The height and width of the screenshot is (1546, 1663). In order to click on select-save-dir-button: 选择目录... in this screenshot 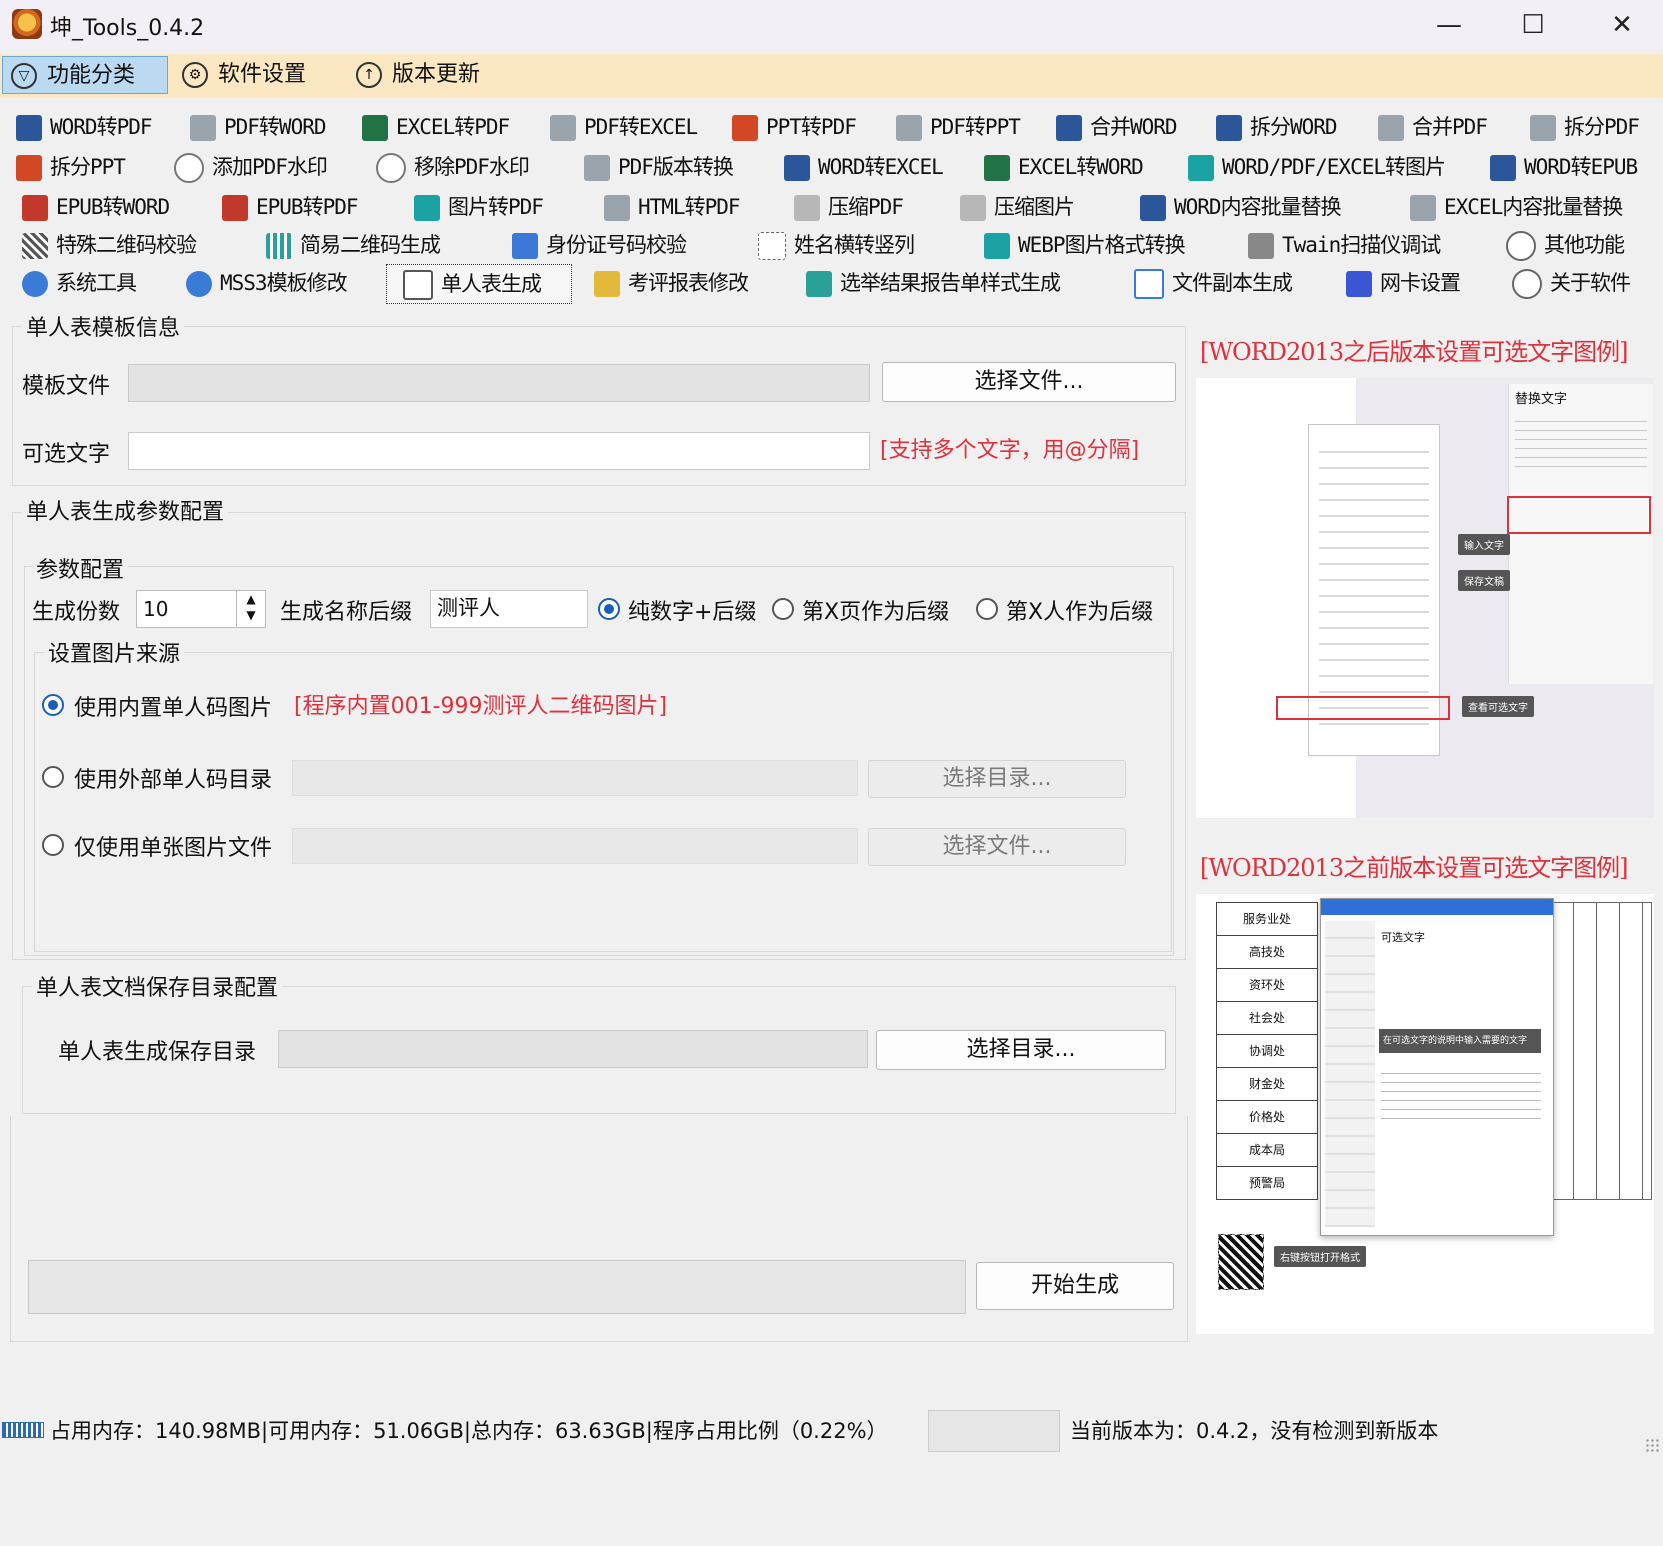, I will do `click(1021, 1050)`.